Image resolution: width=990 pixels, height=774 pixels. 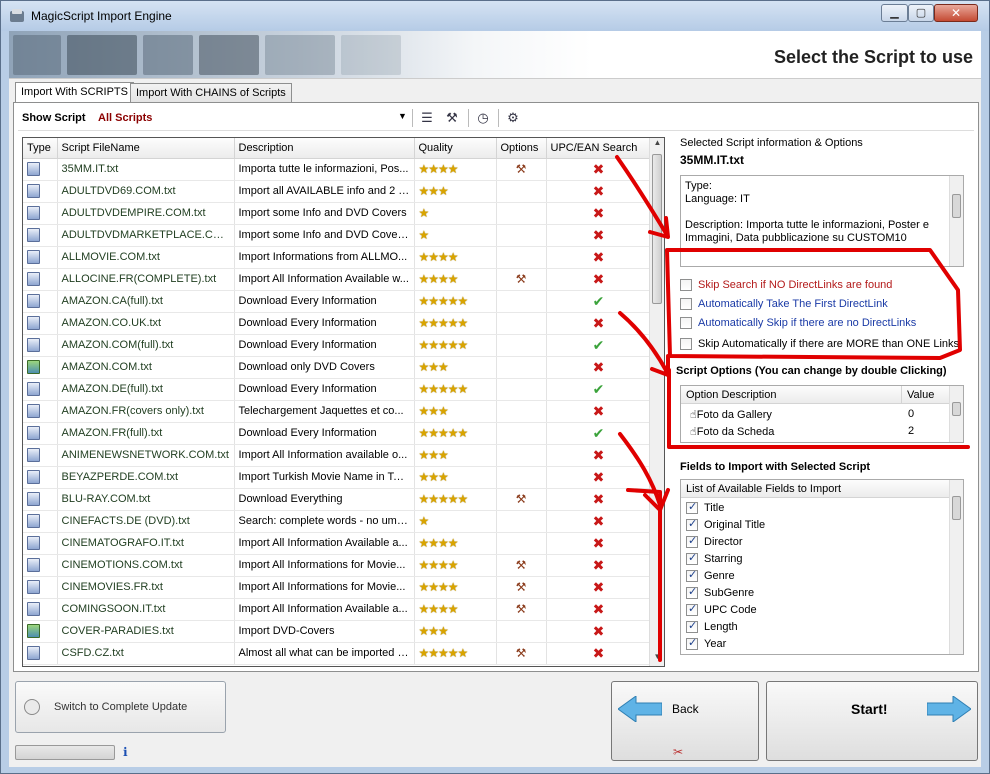 What do you see at coordinates (513, 118) in the screenshot?
I see `globe-settings-icon: ⚙` at bounding box center [513, 118].